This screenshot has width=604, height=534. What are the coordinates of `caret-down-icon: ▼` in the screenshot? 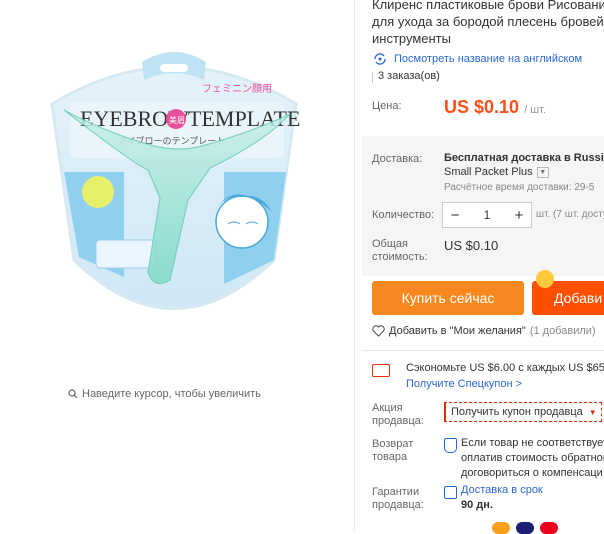 It's located at (593, 412).